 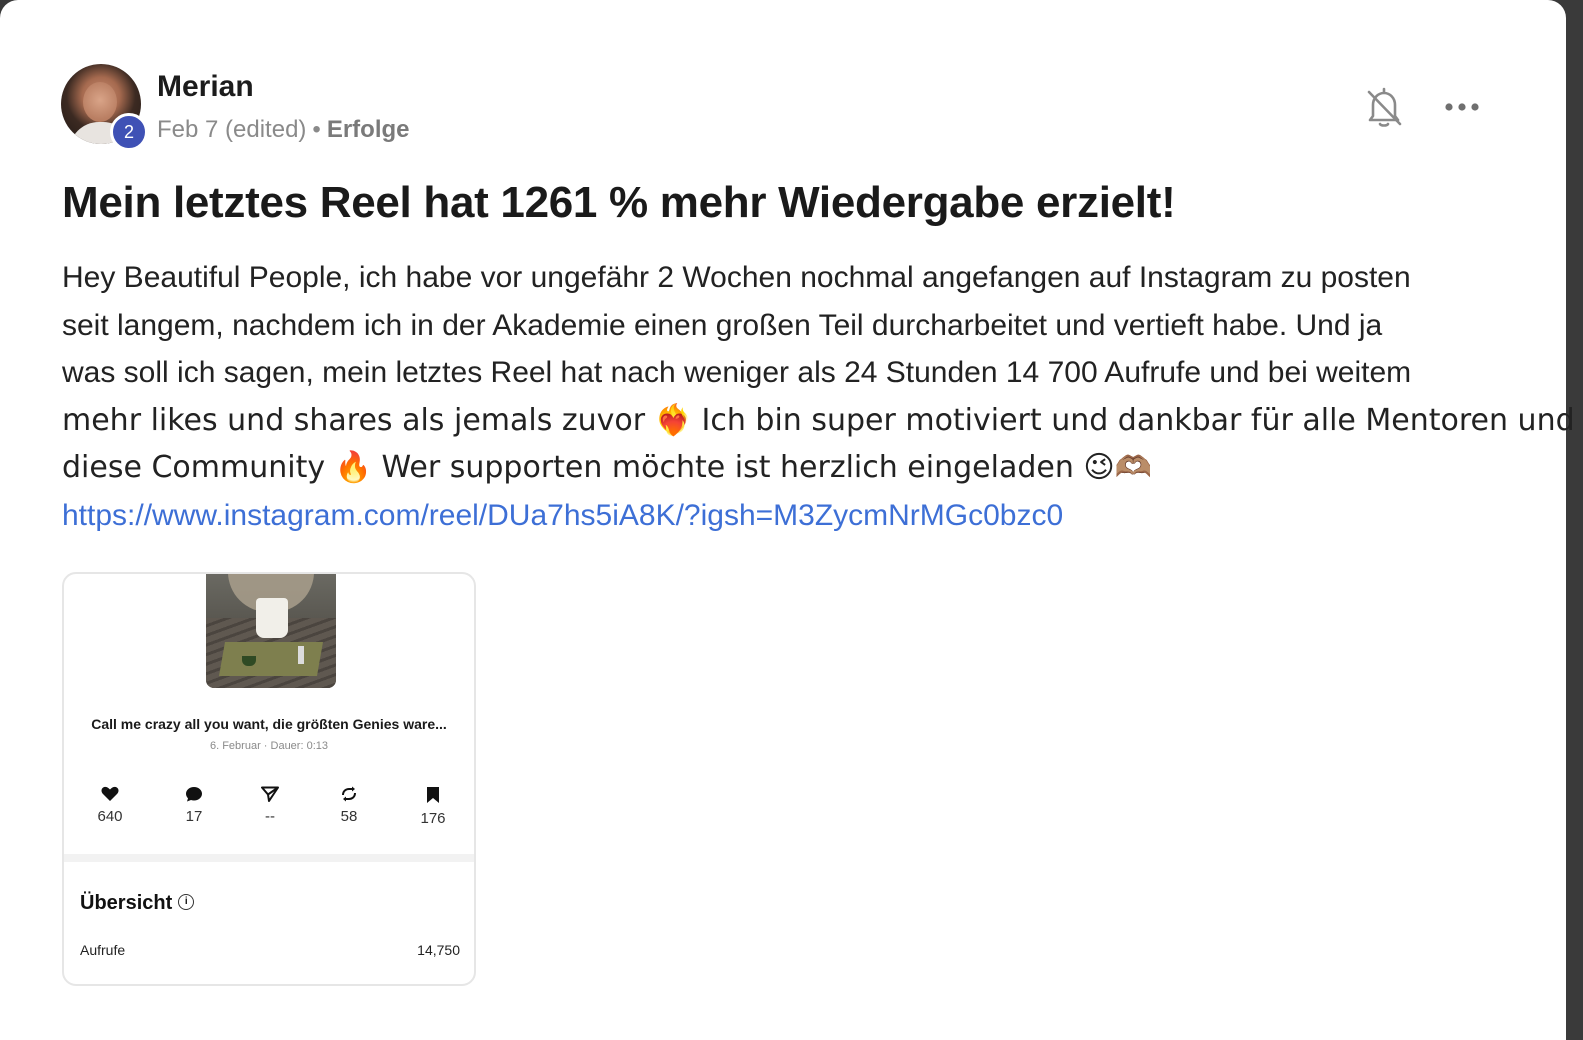 I want to click on stat-shares: --, so click(x=270, y=805).